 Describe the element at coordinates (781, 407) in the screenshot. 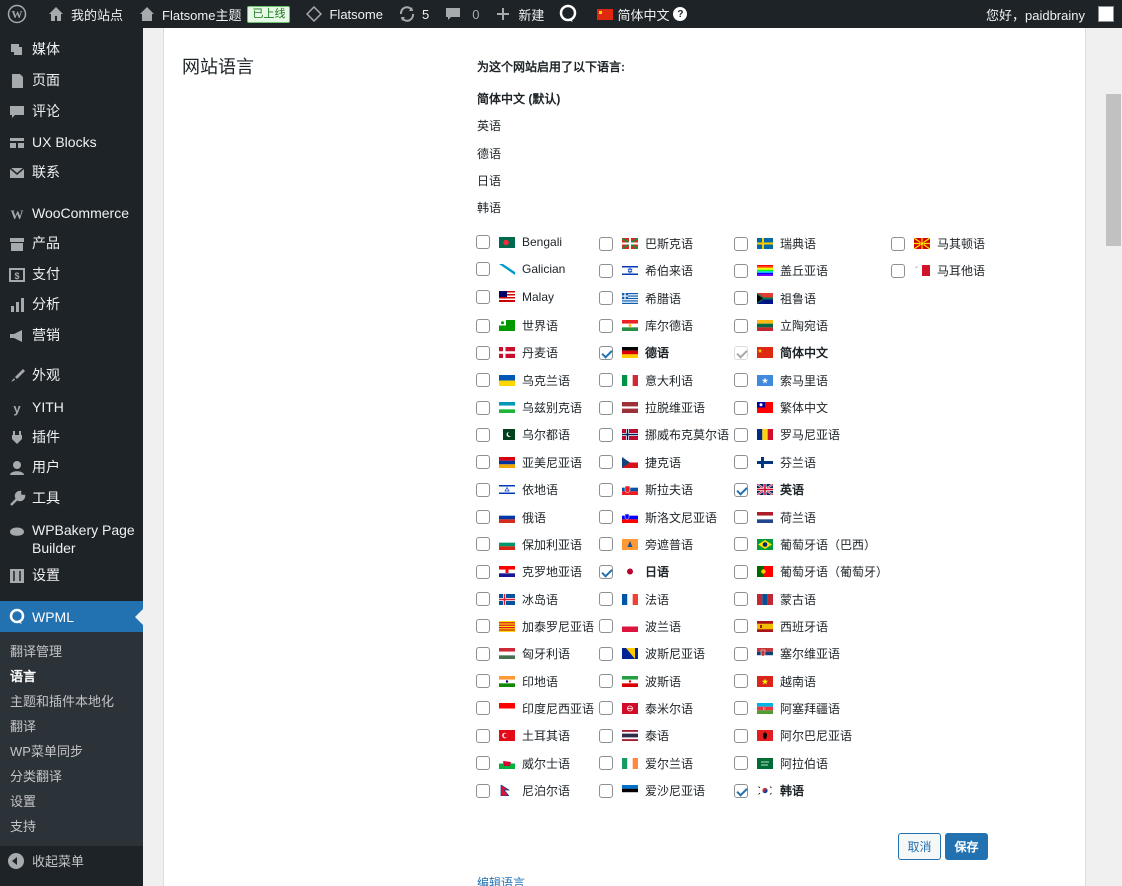

I see `language-option: 繁体中文` at that location.